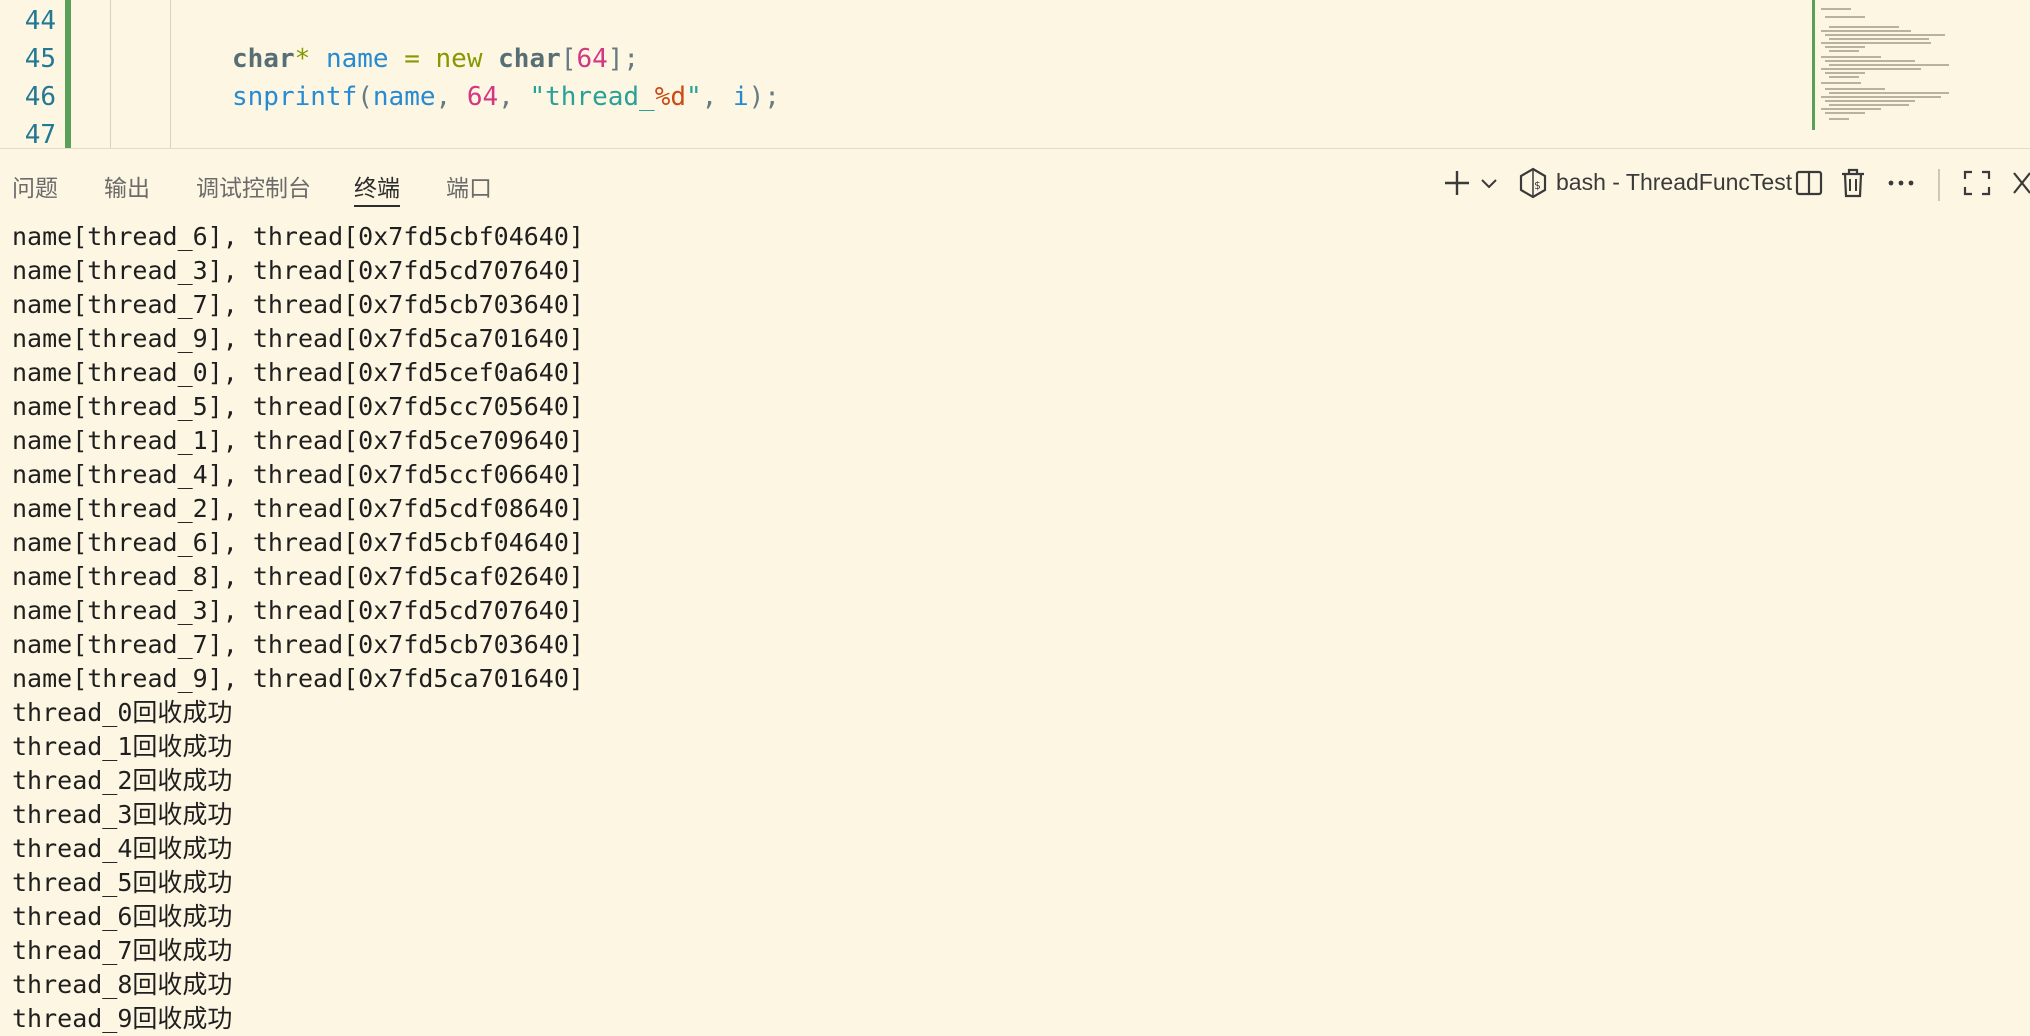 Image resolution: width=2030 pixels, height=1036 pixels. I want to click on more-actions-icon, so click(1901, 183).